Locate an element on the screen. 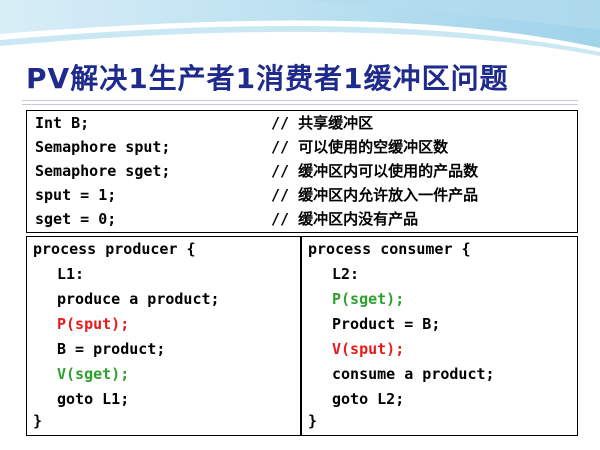  producer-line-4: B = product; is located at coordinates (111, 349).